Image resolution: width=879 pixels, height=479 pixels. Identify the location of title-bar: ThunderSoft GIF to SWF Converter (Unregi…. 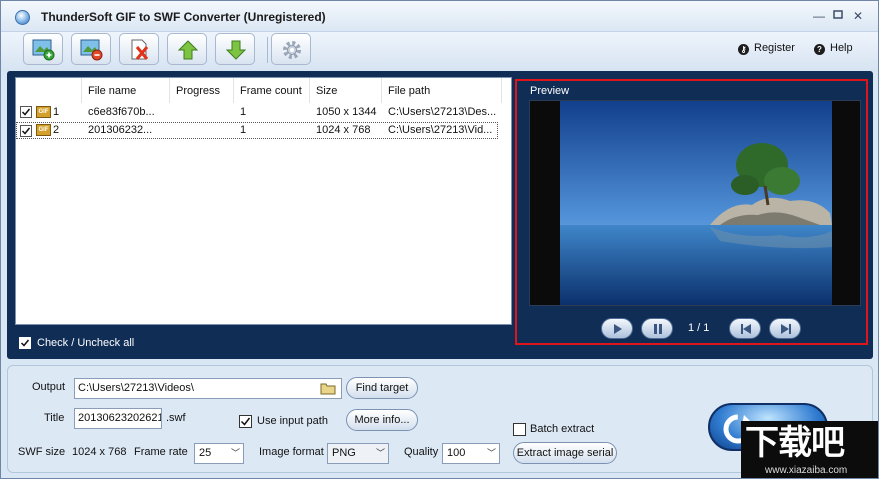
(439, 16).